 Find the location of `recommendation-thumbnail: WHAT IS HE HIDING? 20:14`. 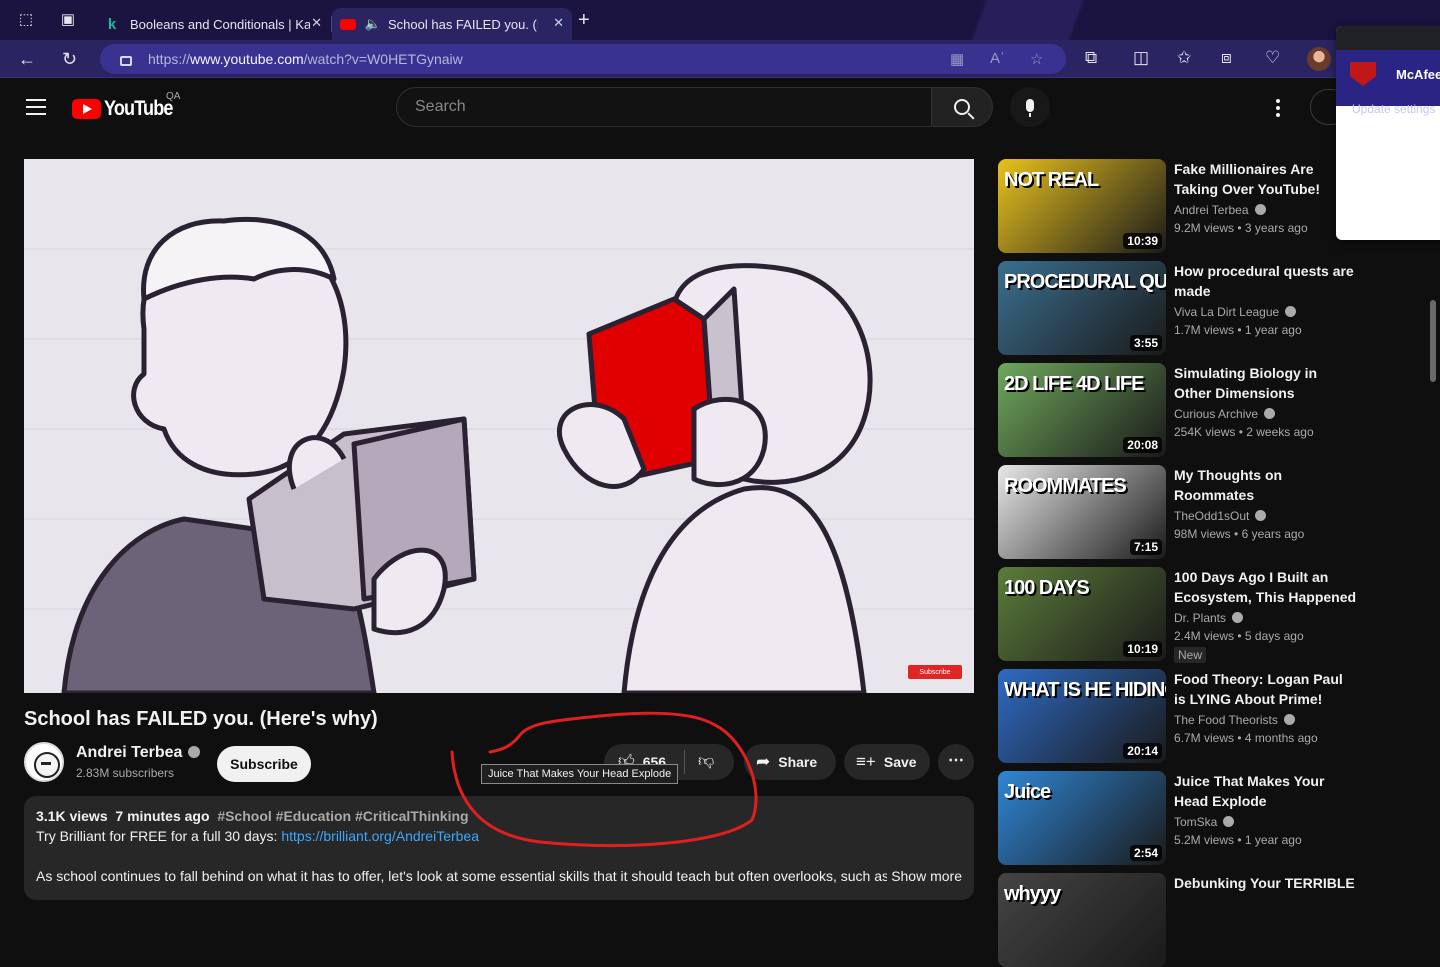

recommendation-thumbnail: WHAT IS HE HIDING? 20:14 is located at coordinates (1082, 716).